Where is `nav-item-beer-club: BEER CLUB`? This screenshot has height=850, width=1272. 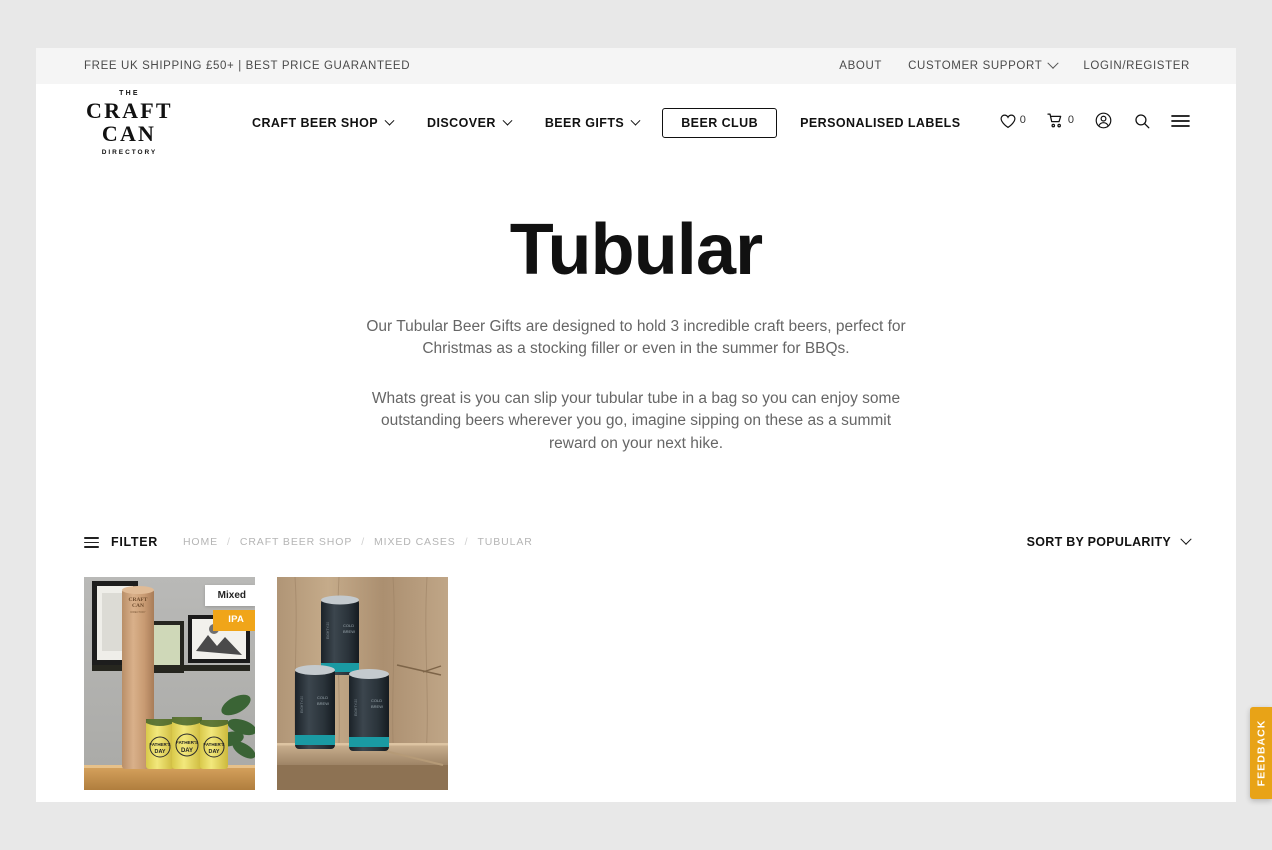
nav-item-beer-club: BEER CLUB is located at coordinates (720, 123).